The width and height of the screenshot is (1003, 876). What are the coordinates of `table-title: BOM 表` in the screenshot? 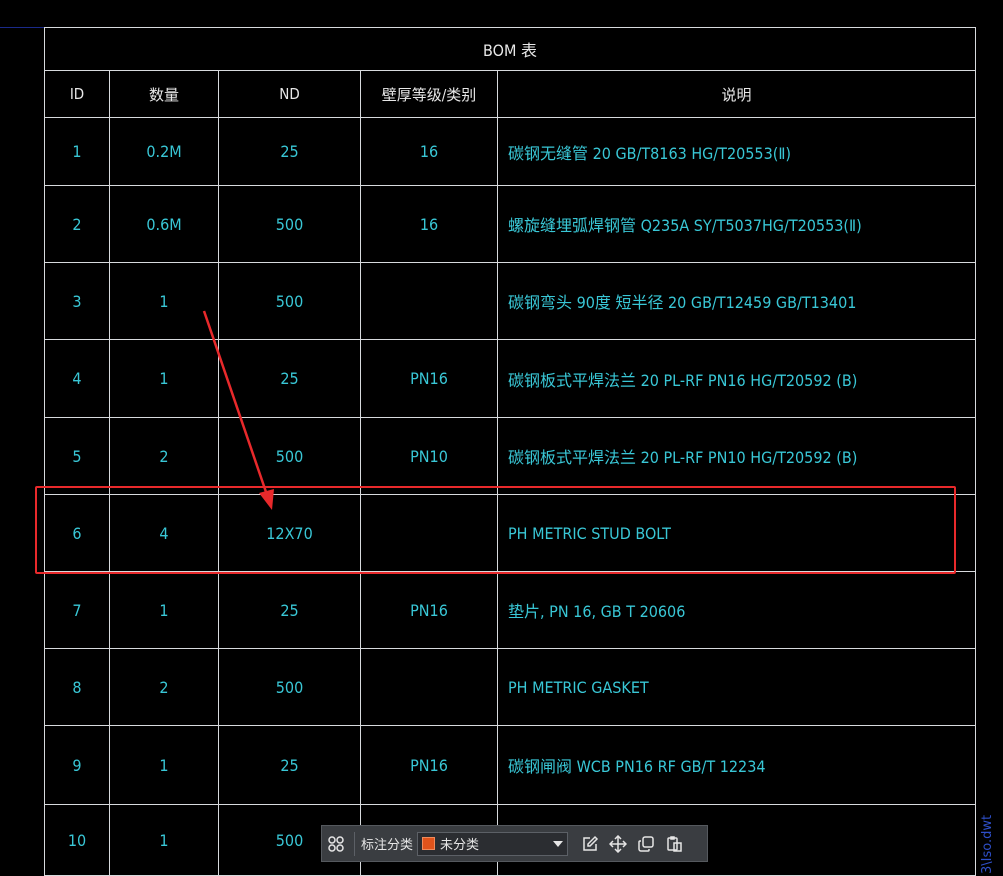 It's located at (510, 49).